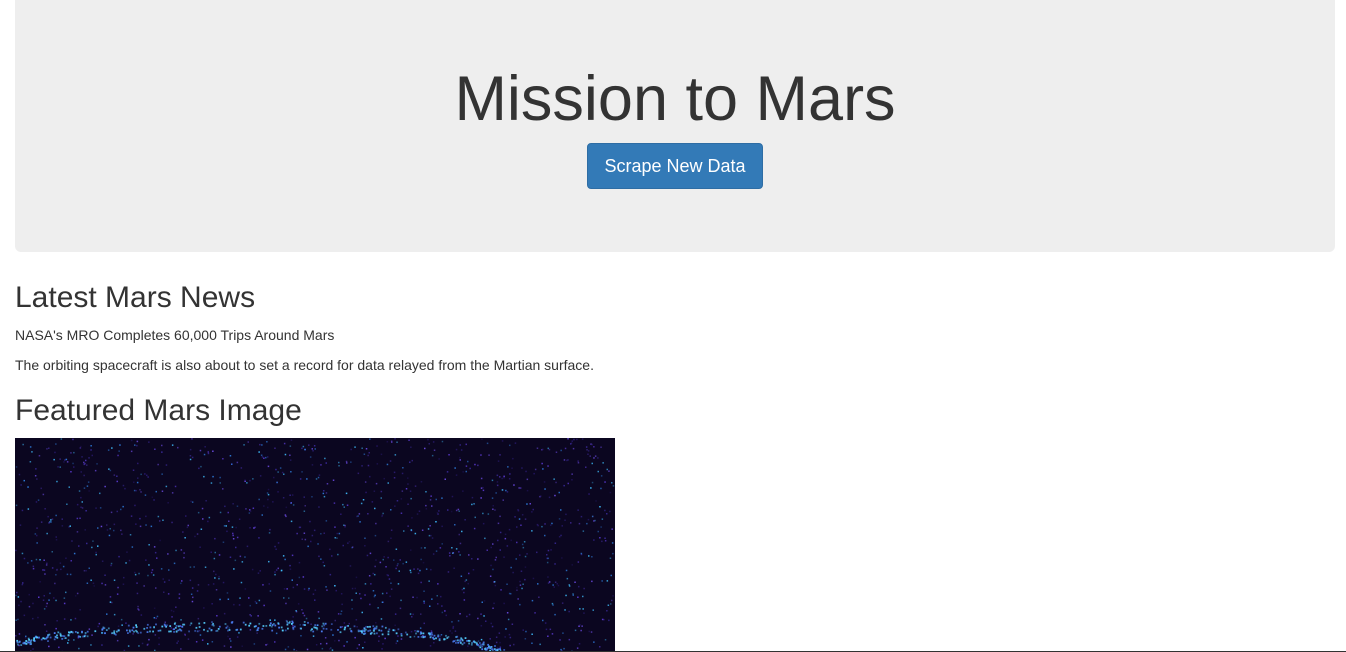 Image resolution: width=1346 pixels, height=652 pixels. I want to click on featured-image-heading: Featured Mars Image, so click(158, 410).